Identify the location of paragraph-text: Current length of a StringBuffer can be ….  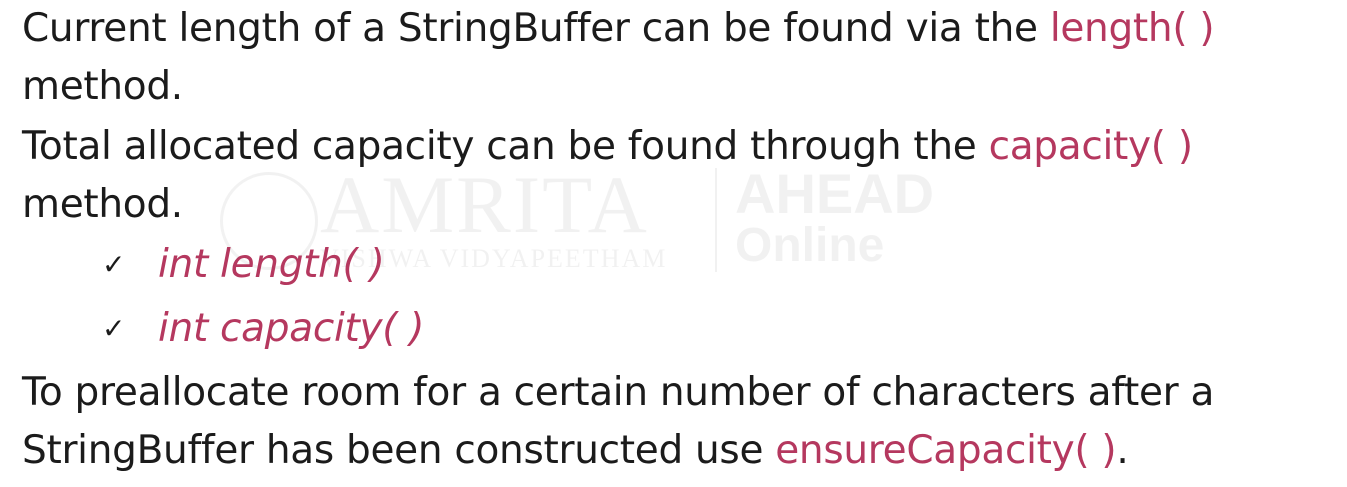
(536, 28).